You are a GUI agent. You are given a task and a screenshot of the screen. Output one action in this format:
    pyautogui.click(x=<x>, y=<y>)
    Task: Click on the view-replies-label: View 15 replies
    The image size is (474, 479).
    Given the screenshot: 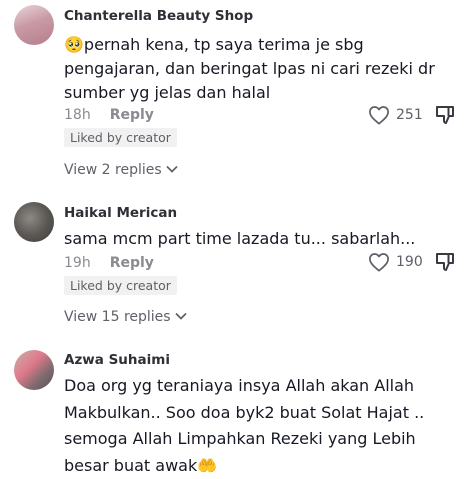 What is the action you would take?
    pyautogui.click(x=117, y=317)
    